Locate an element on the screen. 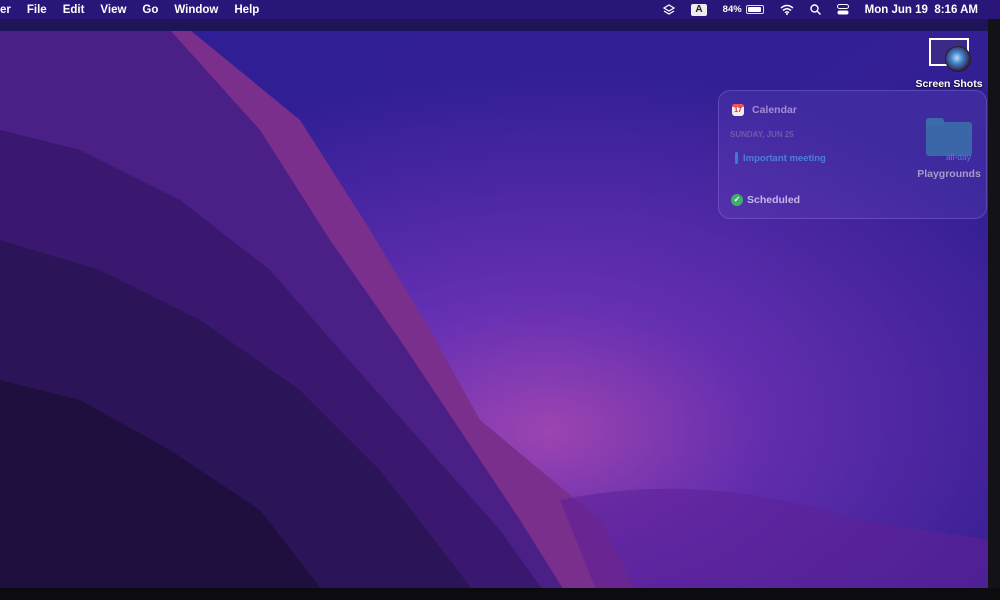  menu-app-name: er is located at coordinates (9, 10).